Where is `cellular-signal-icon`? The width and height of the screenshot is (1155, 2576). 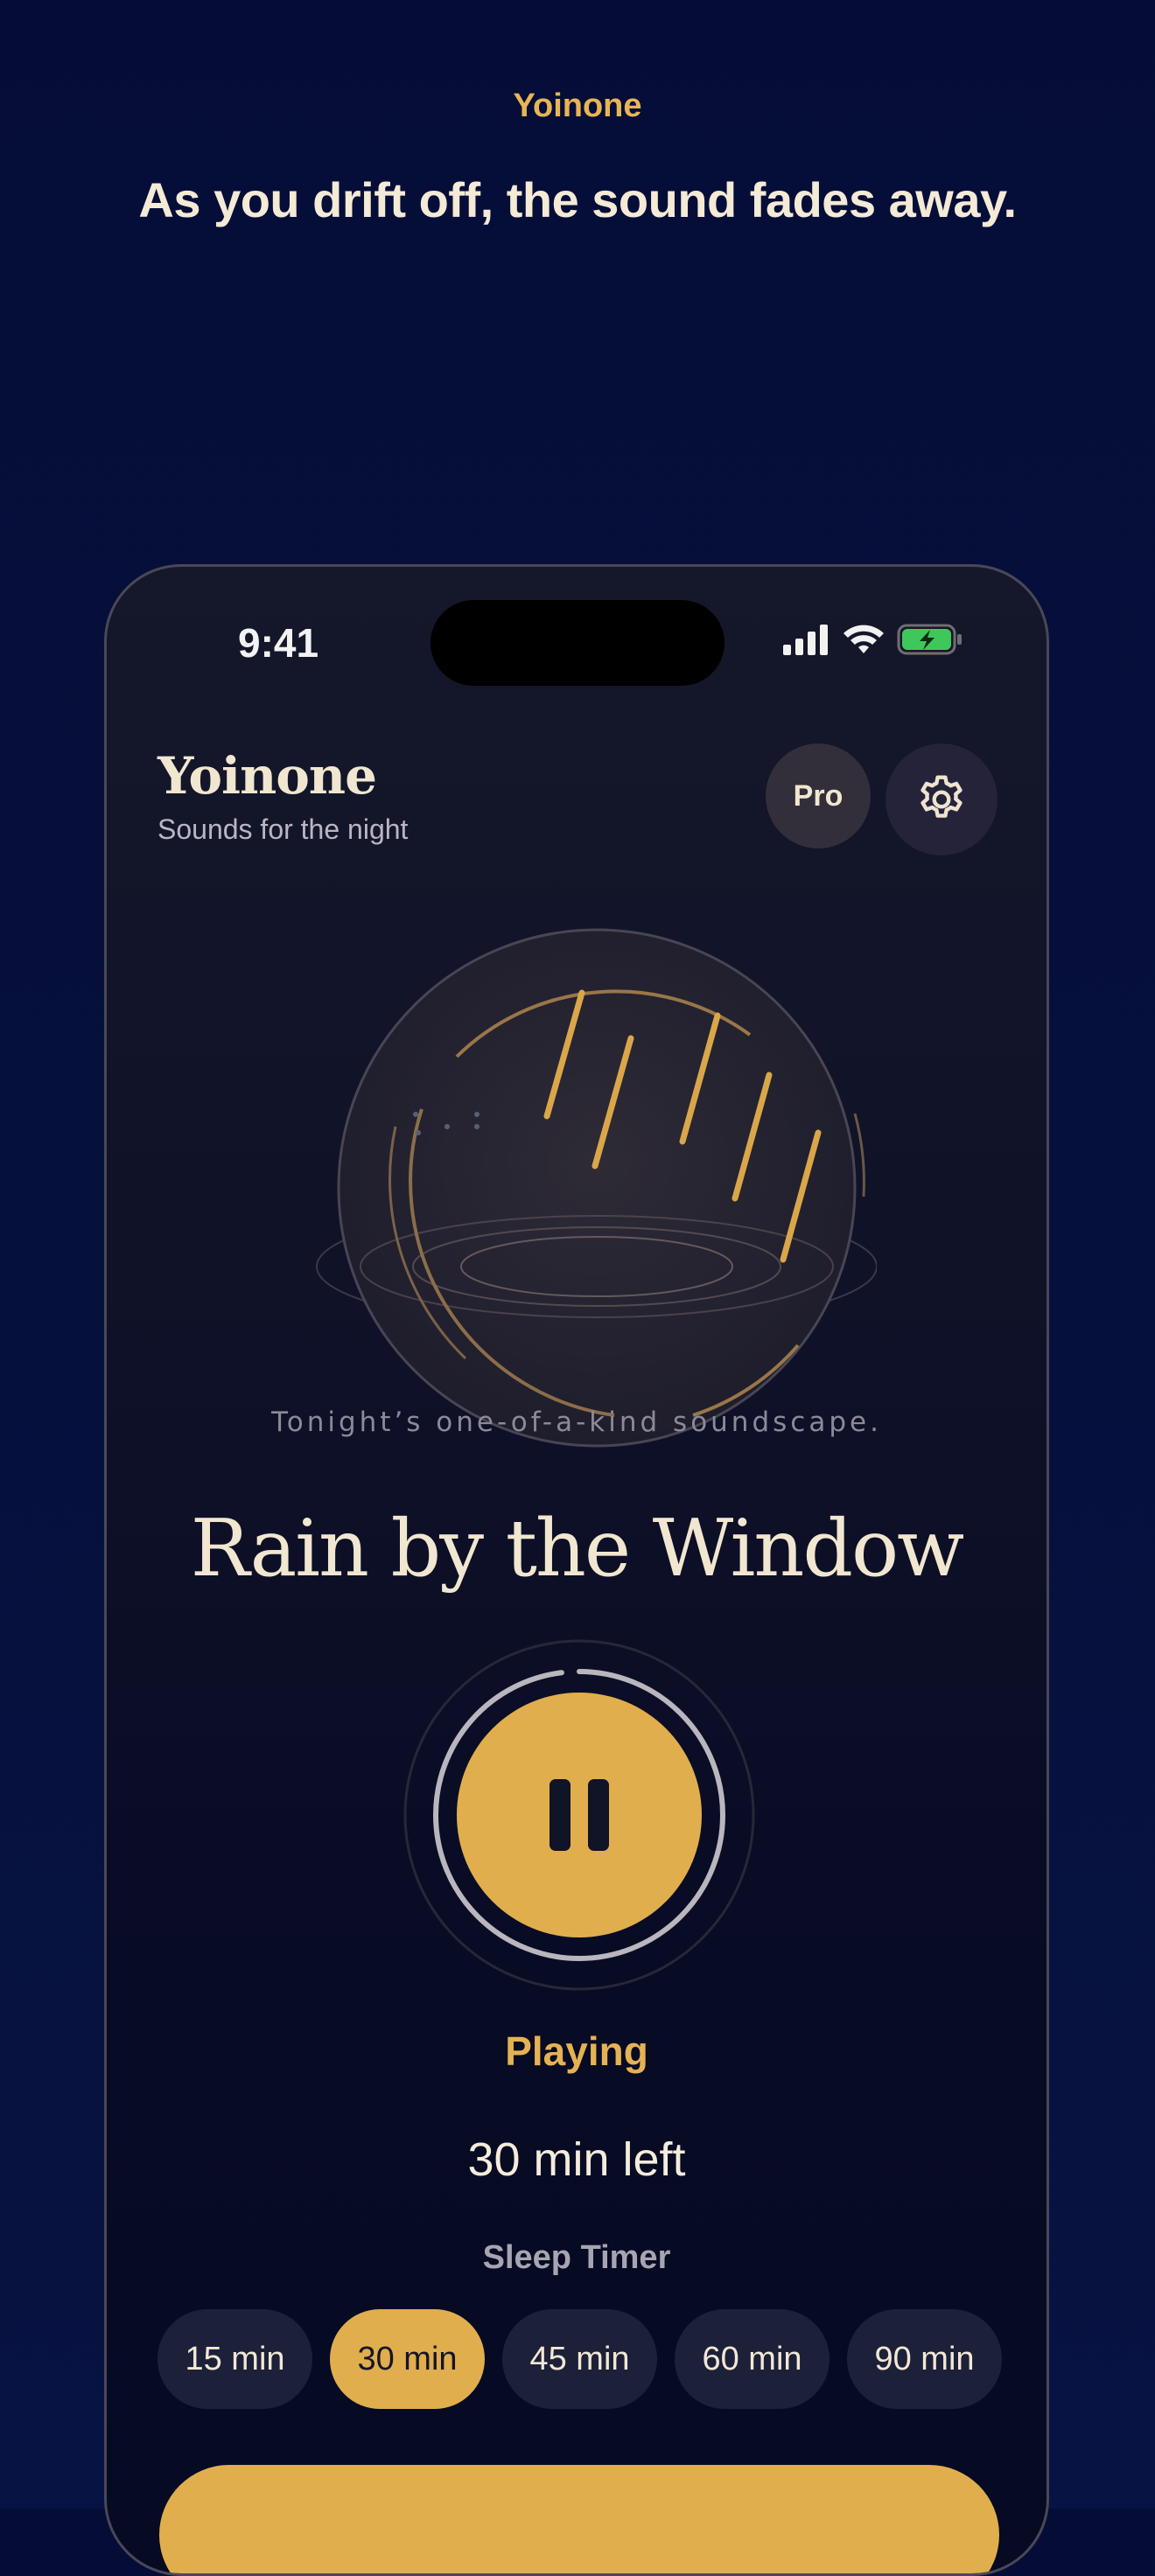 cellular-signal-icon is located at coordinates (805, 640).